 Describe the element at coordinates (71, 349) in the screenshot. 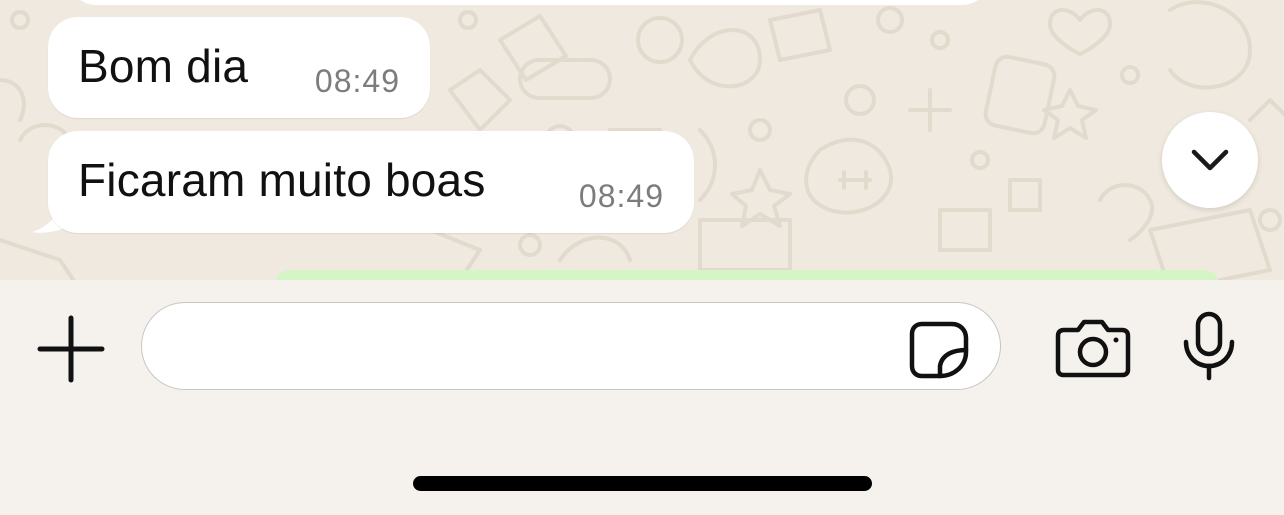

I see `plus-icon` at that location.